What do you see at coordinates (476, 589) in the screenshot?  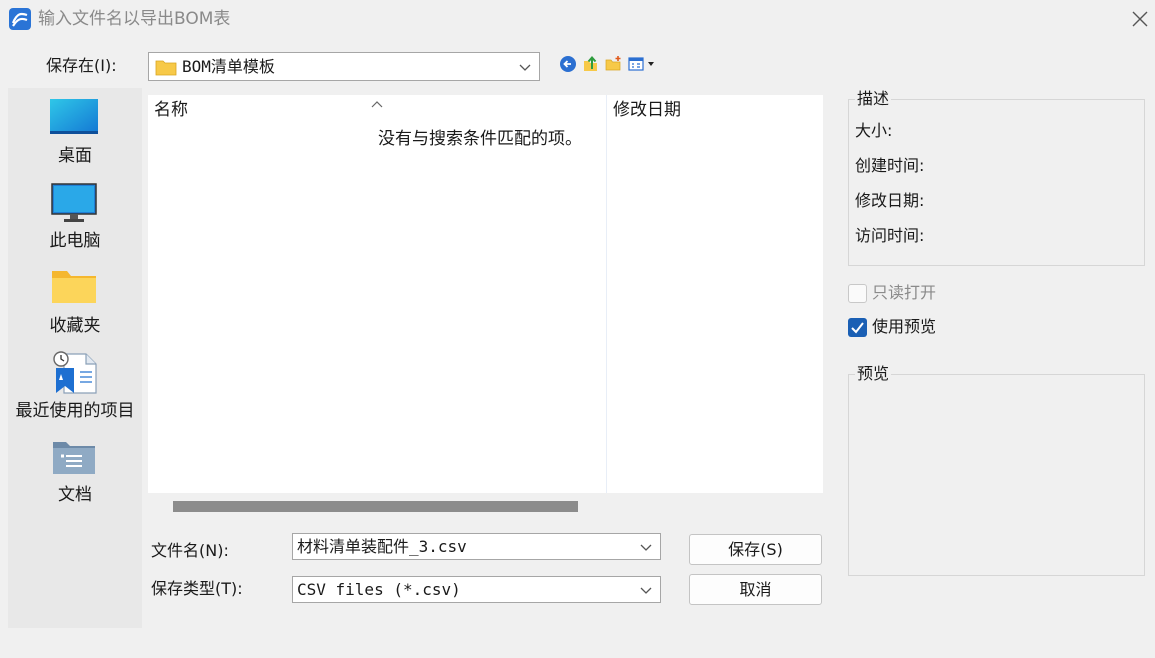 I see `filetype-dropdown: CSV files (*.csv)` at bounding box center [476, 589].